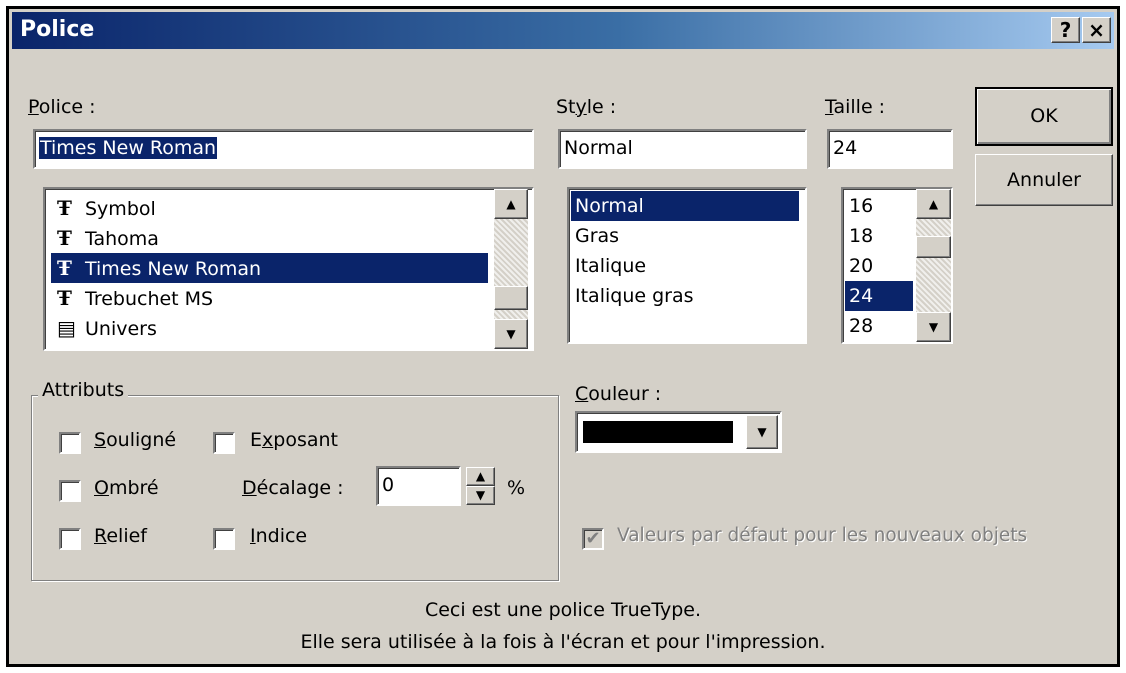 This screenshot has width=1126, height=673. Describe the element at coordinates (418, 486) in the screenshot. I see `offset-input: 0` at that location.